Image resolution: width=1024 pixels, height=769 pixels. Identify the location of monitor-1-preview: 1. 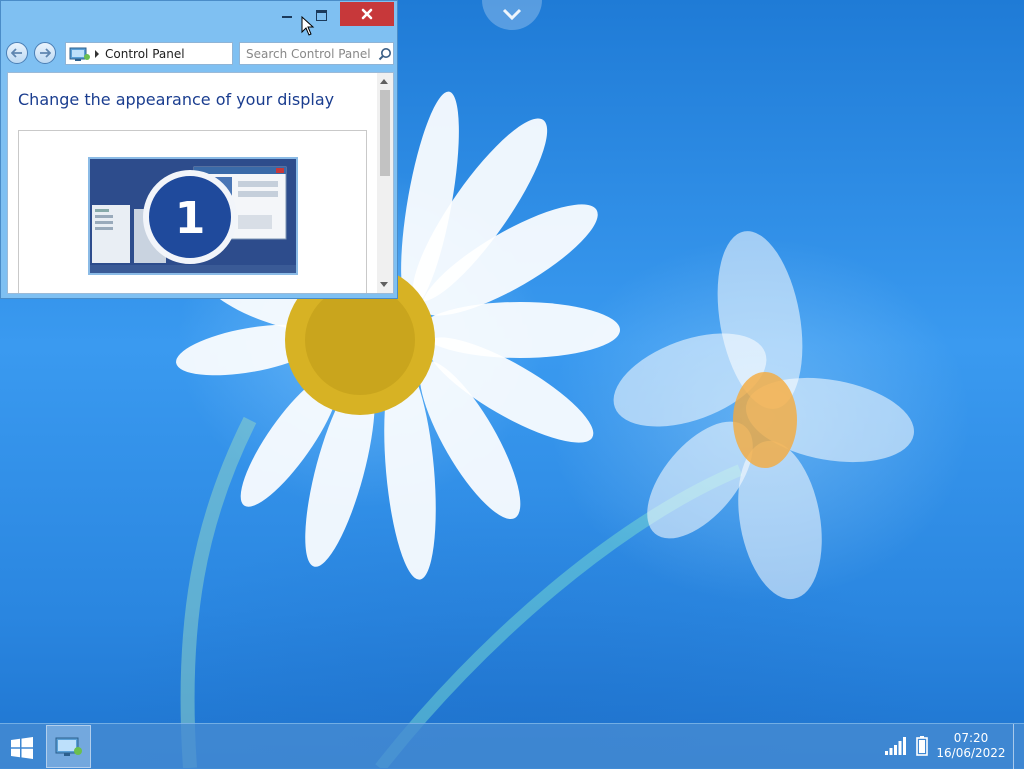
(193, 216).